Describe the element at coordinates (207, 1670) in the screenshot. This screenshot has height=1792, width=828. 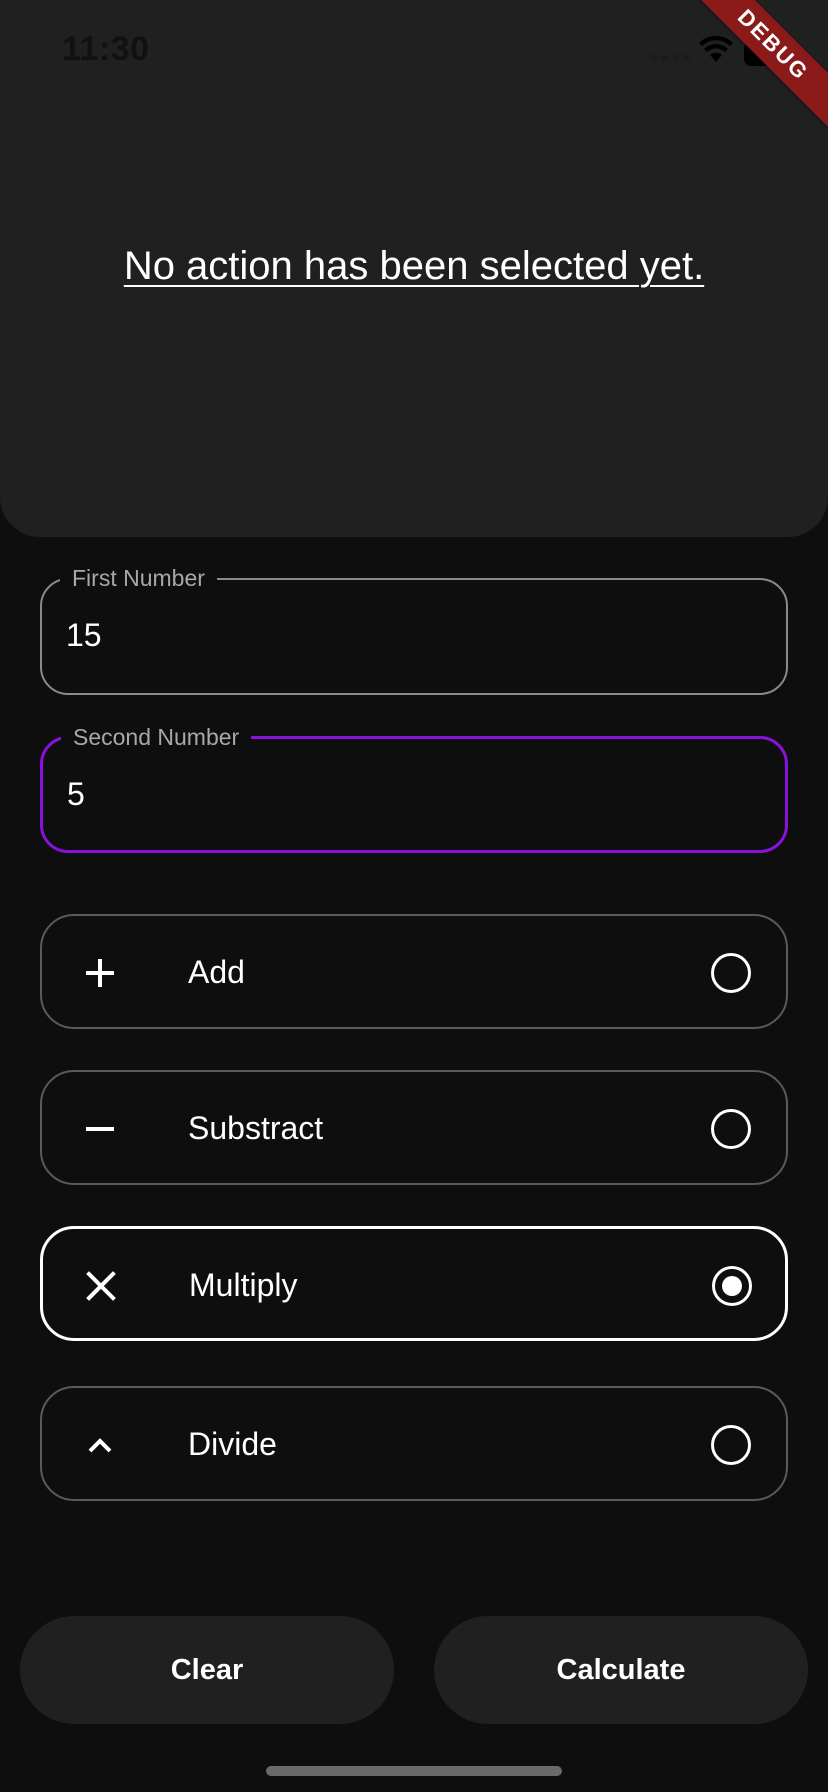
I see `clear-button: Clear` at that location.